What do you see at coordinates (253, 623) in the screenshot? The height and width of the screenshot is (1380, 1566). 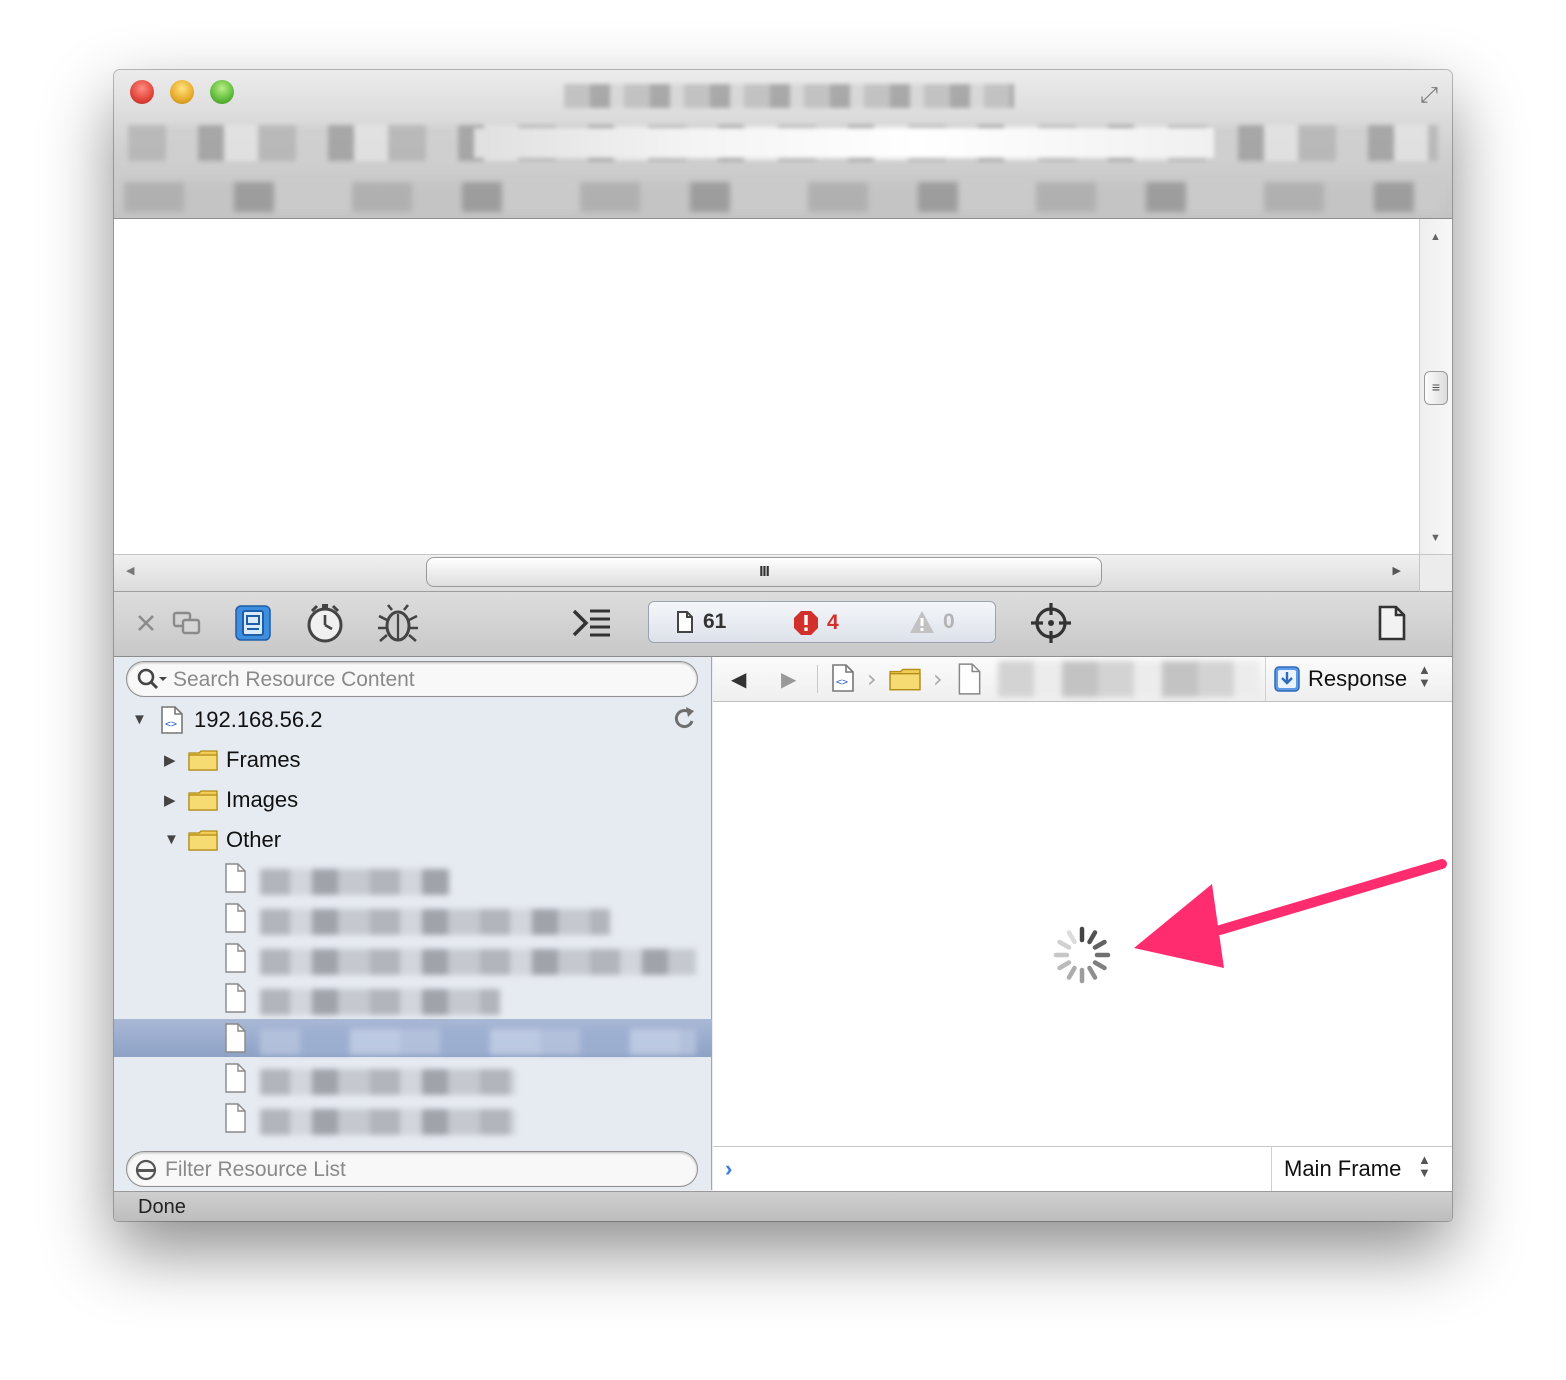 I see `resources-icon` at bounding box center [253, 623].